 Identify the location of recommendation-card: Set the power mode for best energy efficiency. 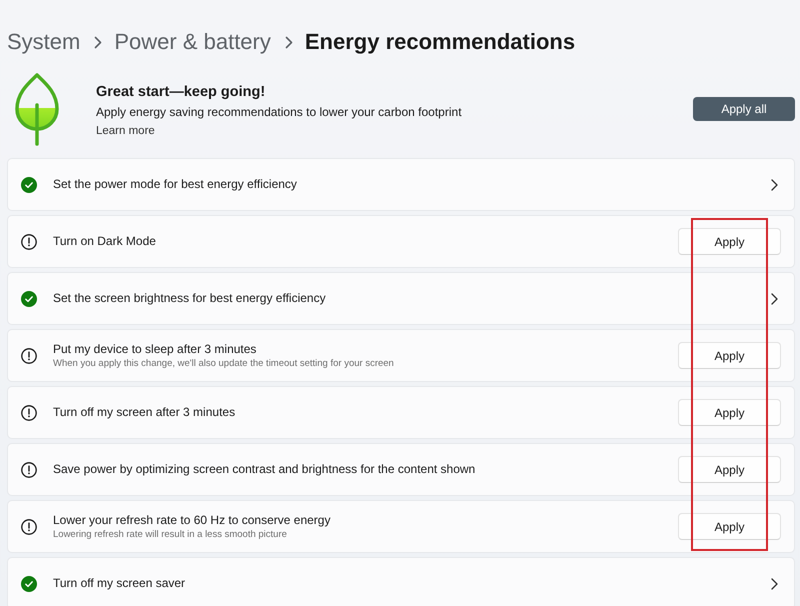
(401, 184).